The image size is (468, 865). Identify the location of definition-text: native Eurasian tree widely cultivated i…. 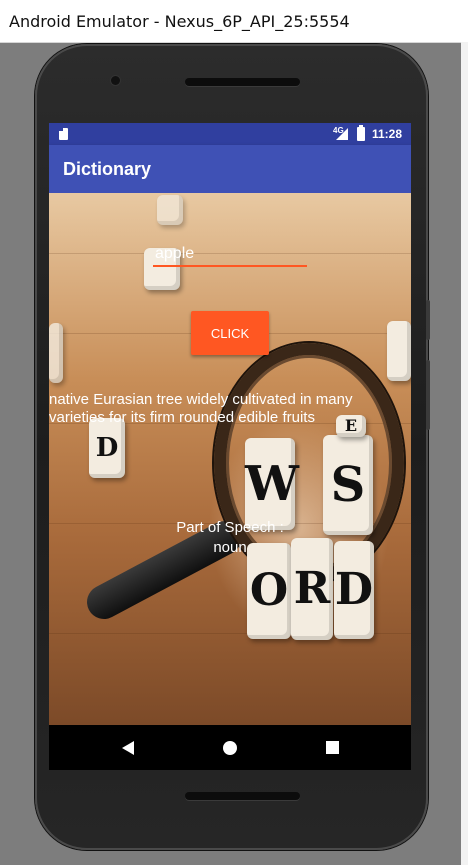
(201, 408).